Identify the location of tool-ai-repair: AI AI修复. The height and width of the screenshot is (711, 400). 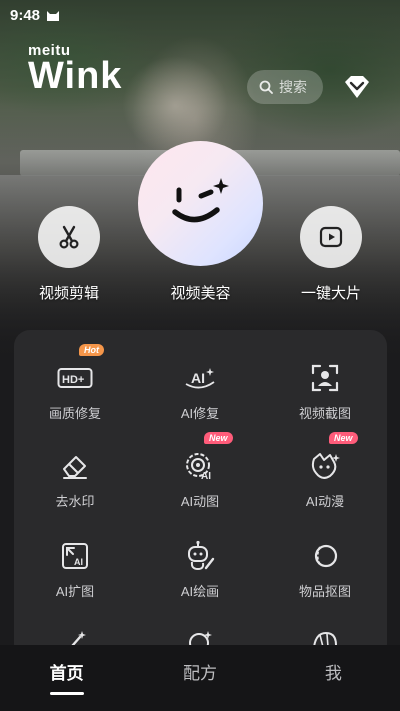
(200, 392).